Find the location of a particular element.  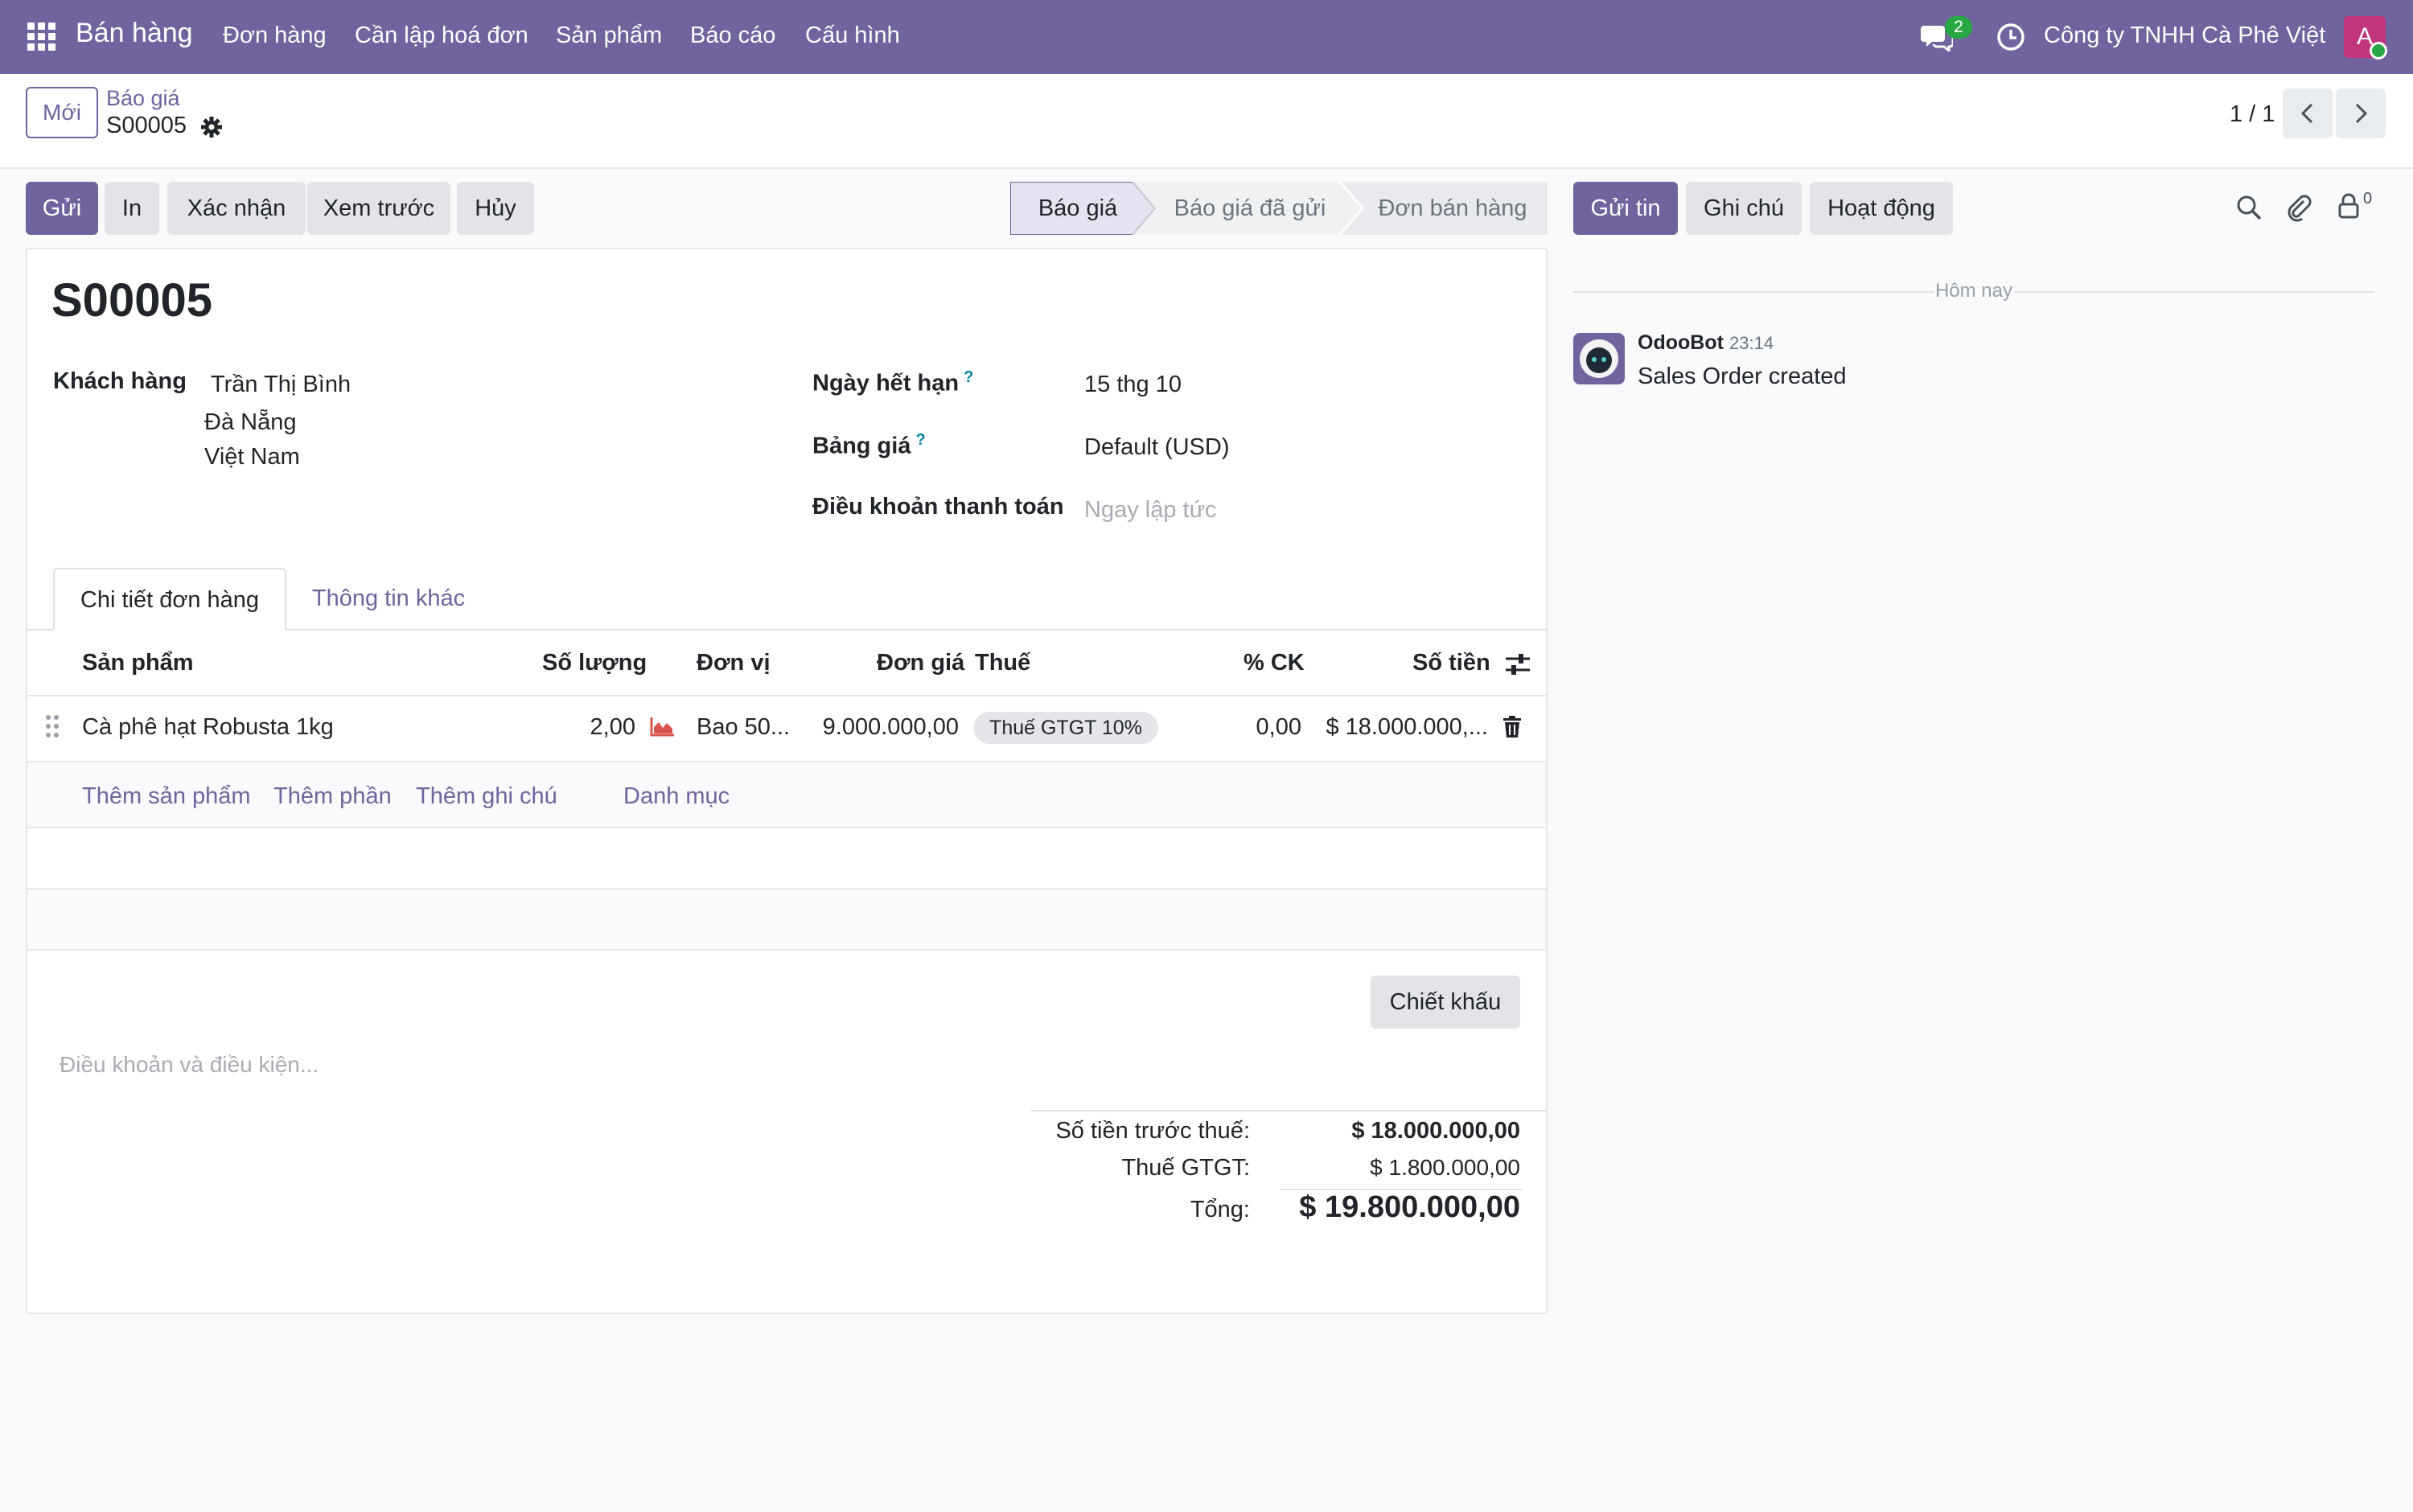

menu-reporting: Báo cáo is located at coordinates (732, 36).